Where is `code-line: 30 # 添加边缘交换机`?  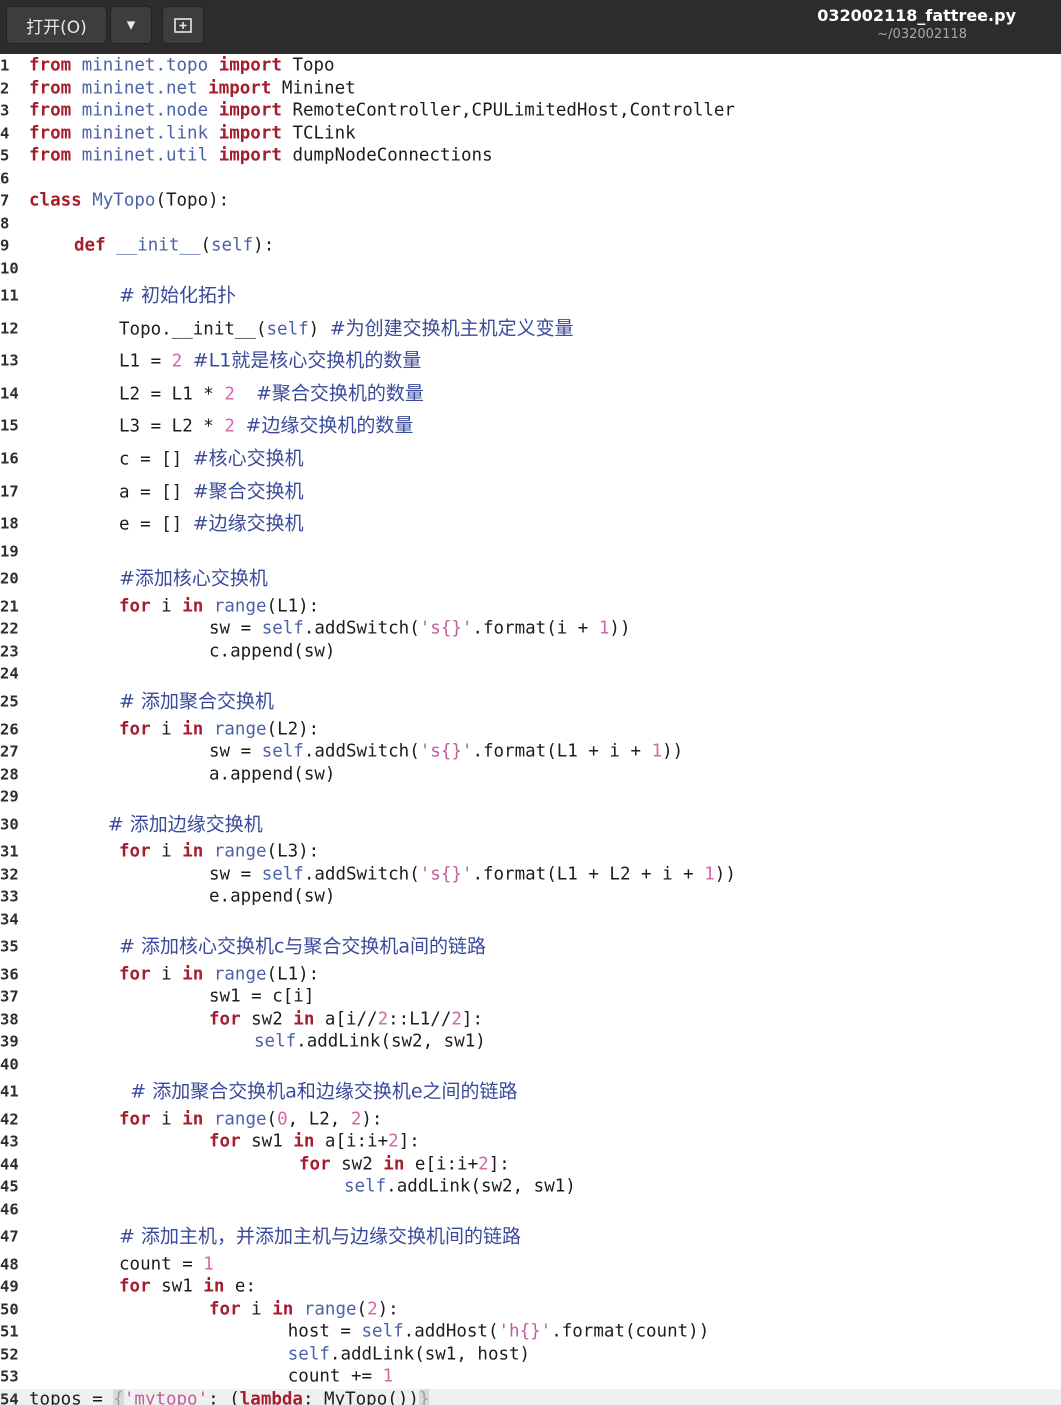 code-line: 30 # 添加边缘交换机 is located at coordinates (530, 824).